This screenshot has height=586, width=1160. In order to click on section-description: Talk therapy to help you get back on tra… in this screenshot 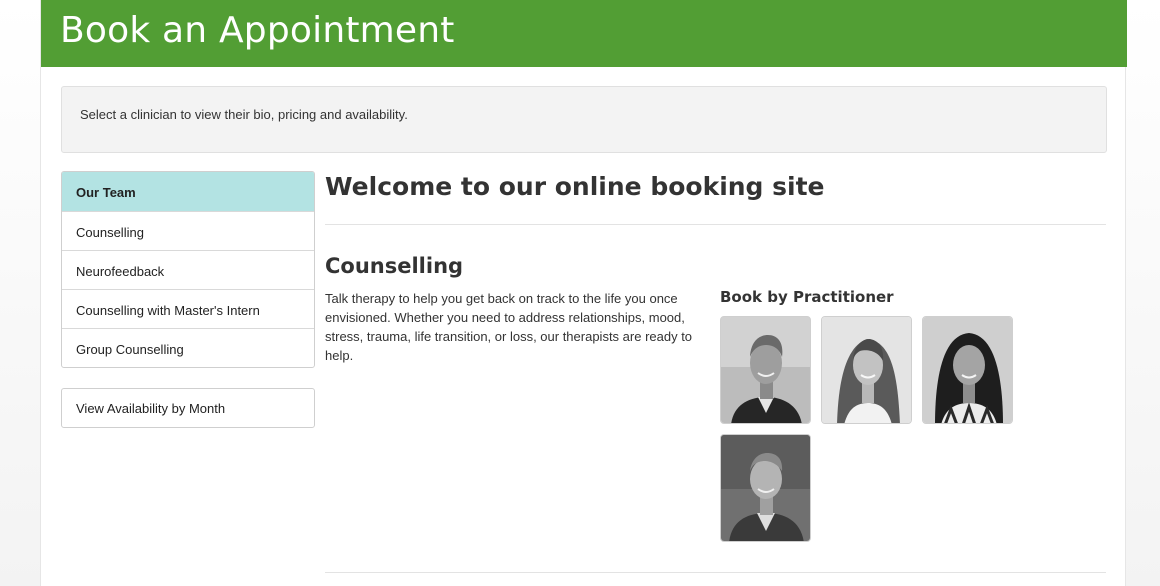, I will do `click(509, 327)`.